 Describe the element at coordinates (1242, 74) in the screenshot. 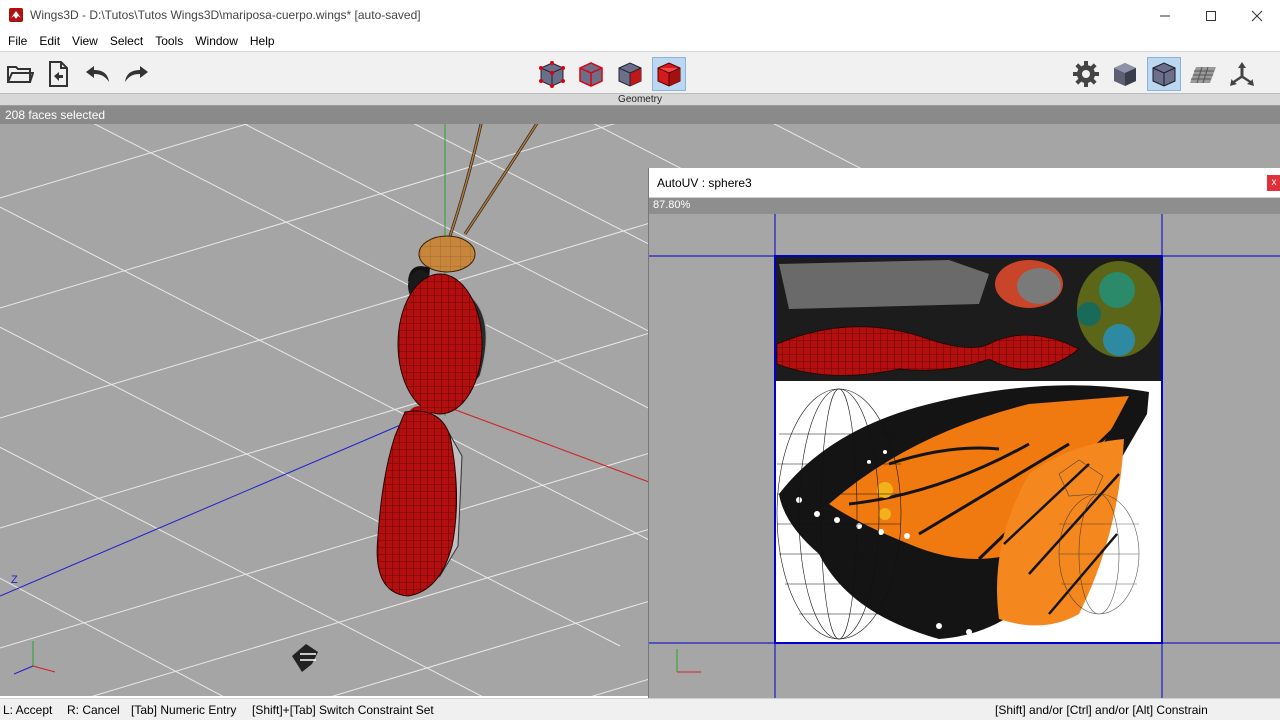

I see `axes-orientation-icon` at that location.